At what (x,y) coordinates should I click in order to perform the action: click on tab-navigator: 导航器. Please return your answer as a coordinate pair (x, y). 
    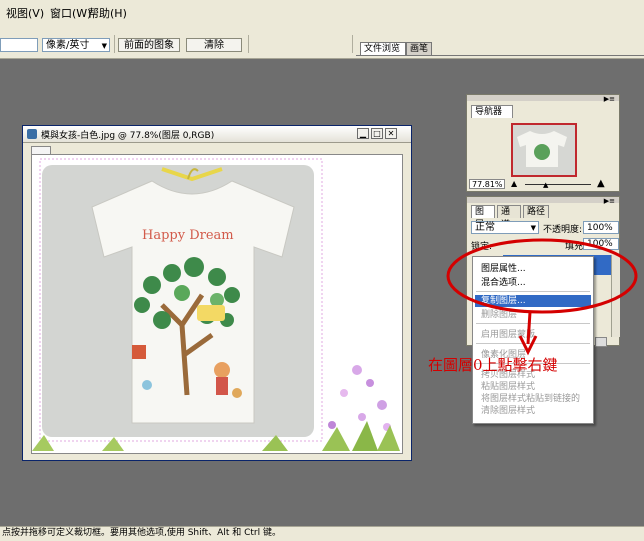
    Looking at the image, I should click on (492, 111).